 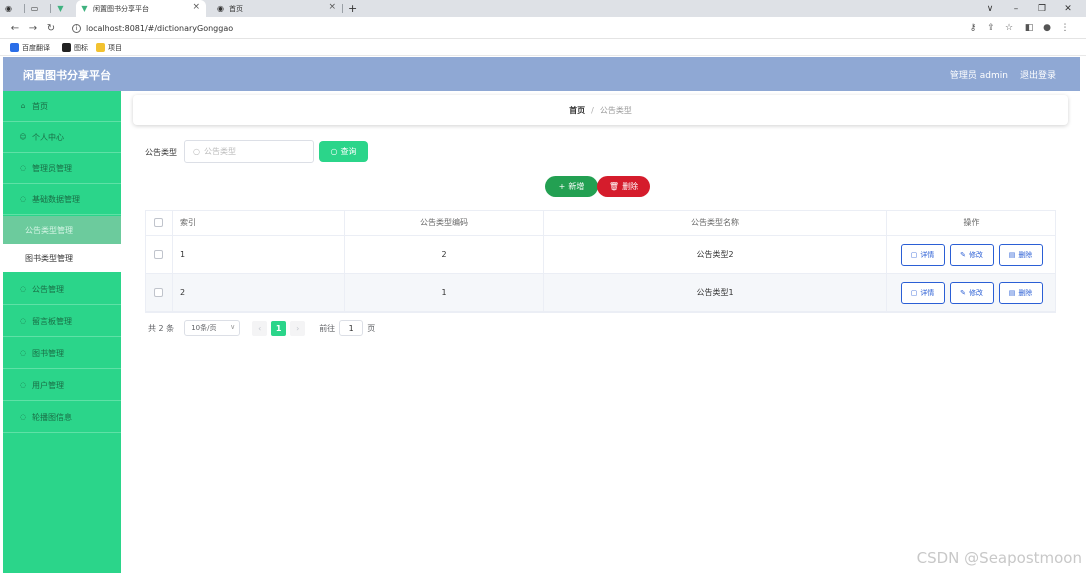 I want to click on browser-tab-bar: ◉ ▭ ▼ ▼ 闲置图书分享平台 × ◉ 首页 × + ∨ – ❐ ✕, so click(x=543, y=8).